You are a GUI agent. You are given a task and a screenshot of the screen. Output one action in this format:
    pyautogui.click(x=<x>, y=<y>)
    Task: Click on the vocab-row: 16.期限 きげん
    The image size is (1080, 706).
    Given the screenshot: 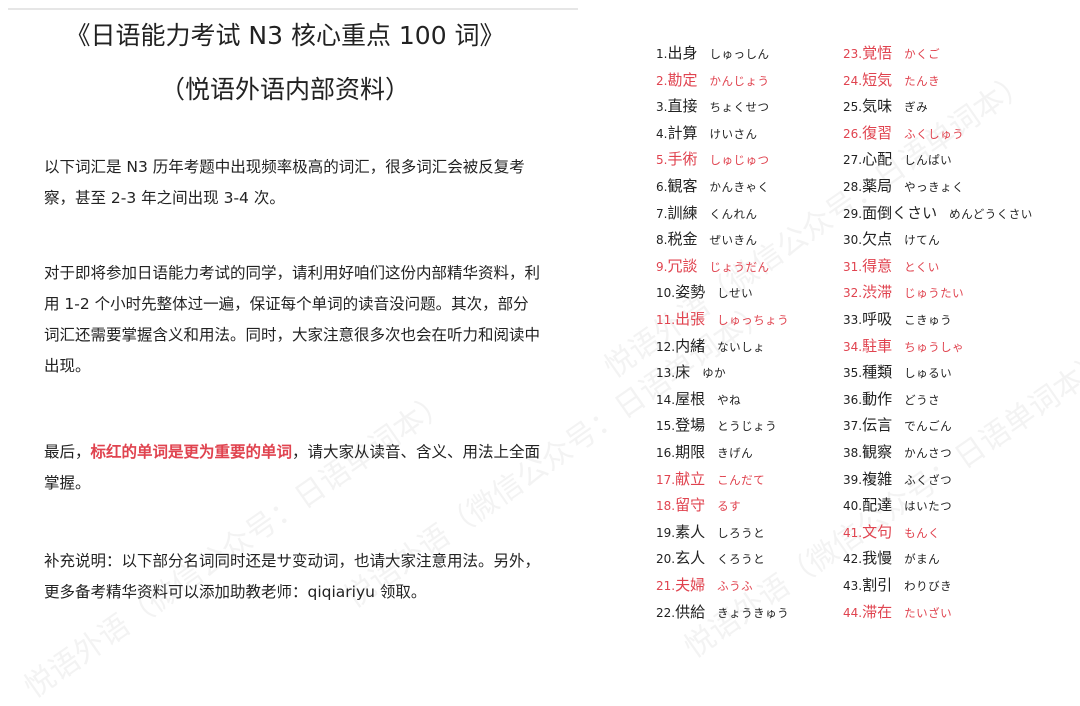 What is the action you would take?
    pyautogui.click(x=704, y=452)
    